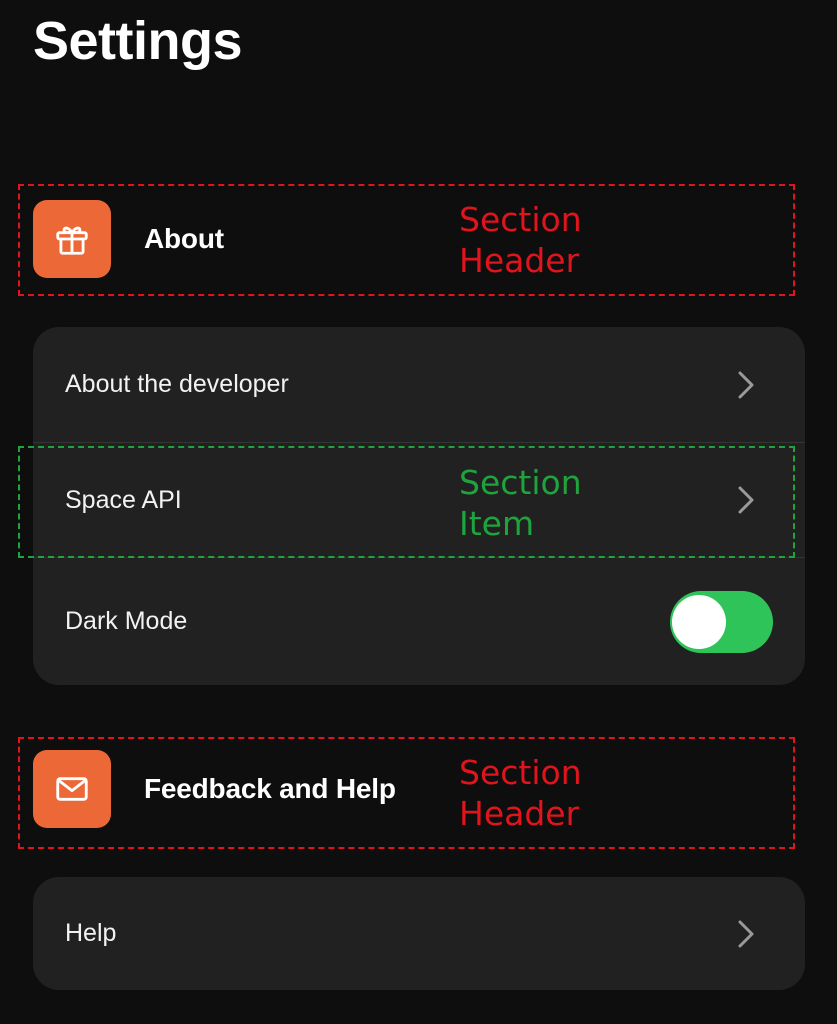 The image size is (837, 1024). I want to click on gift-icon, so click(72, 240).